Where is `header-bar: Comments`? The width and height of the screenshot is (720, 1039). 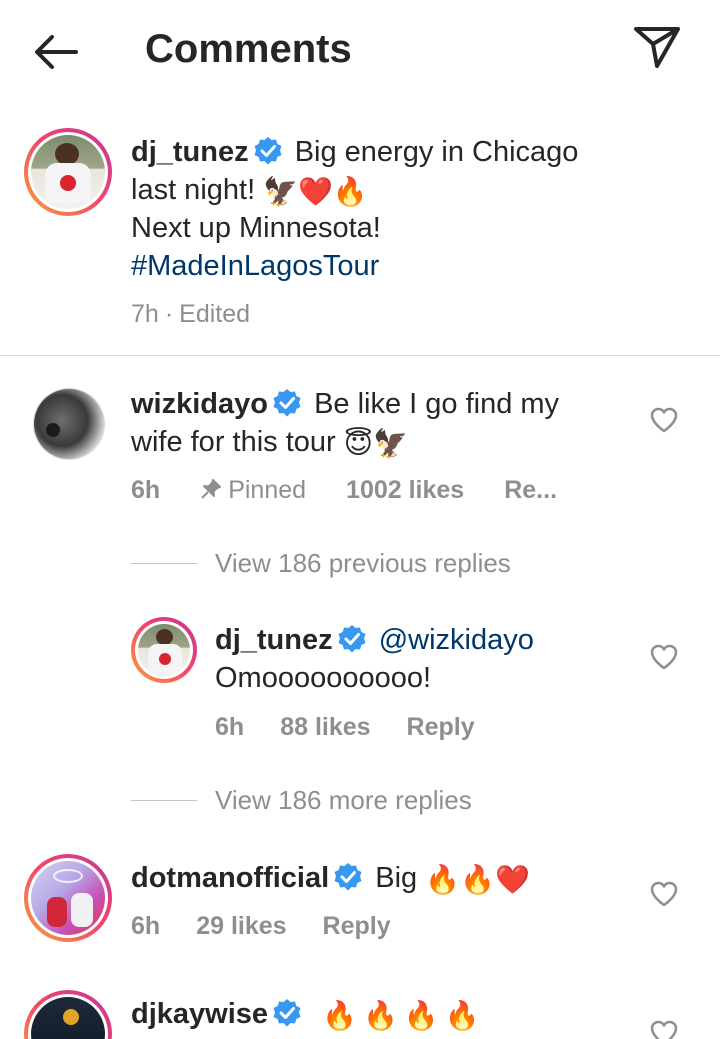
header-bar: Comments is located at coordinates (360, 50).